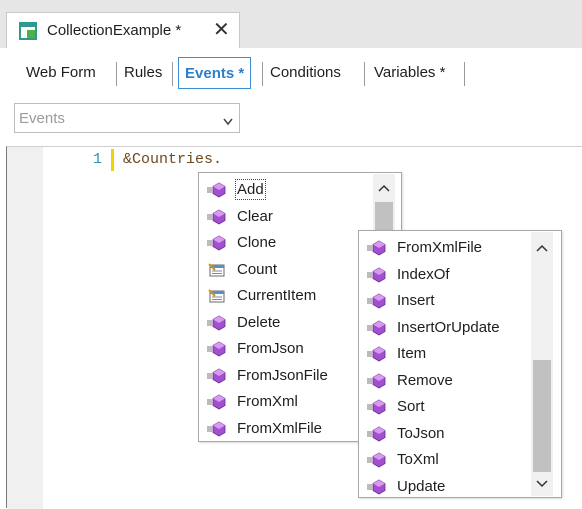  Describe the element at coordinates (542, 484) in the screenshot. I see `scroll-down-icon` at that location.